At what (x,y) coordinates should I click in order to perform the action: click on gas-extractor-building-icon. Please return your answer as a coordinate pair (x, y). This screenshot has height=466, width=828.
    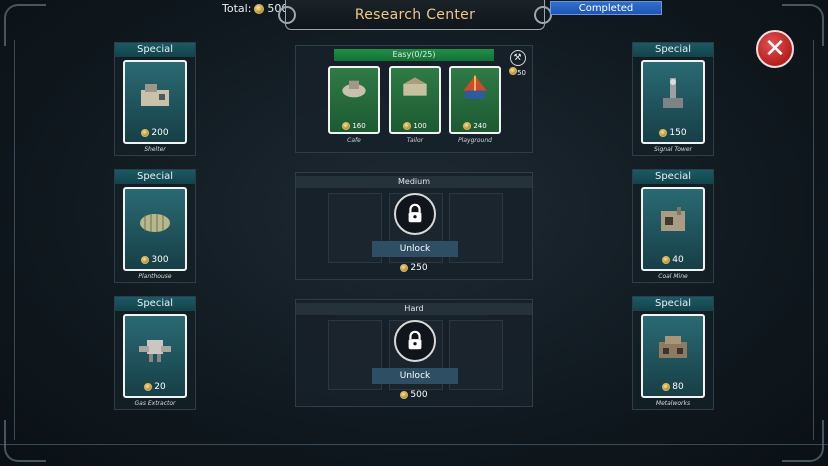
    Looking at the image, I should click on (155, 351).